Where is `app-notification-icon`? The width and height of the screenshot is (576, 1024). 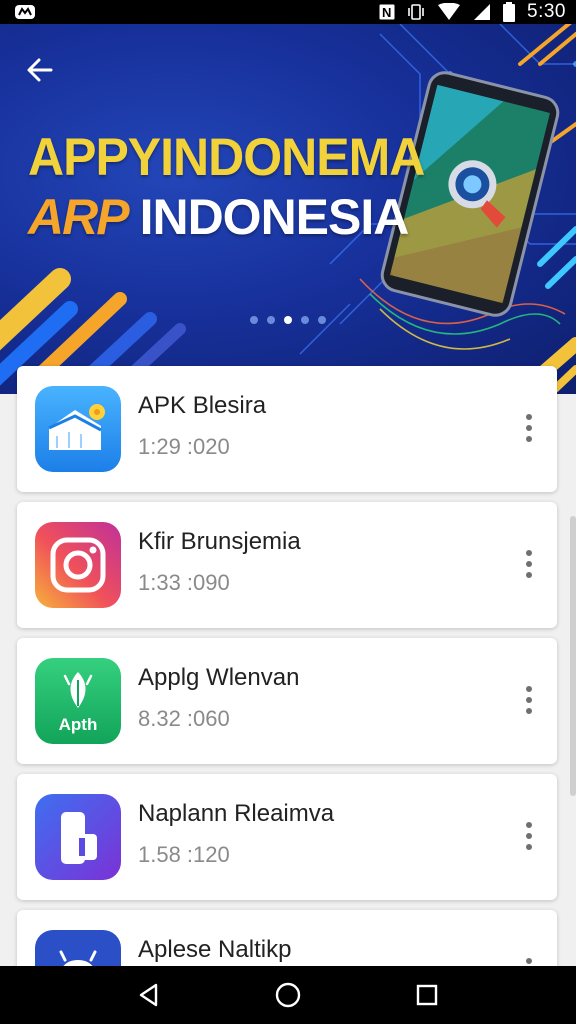
app-notification-icon is located at coordinates (25, 12).